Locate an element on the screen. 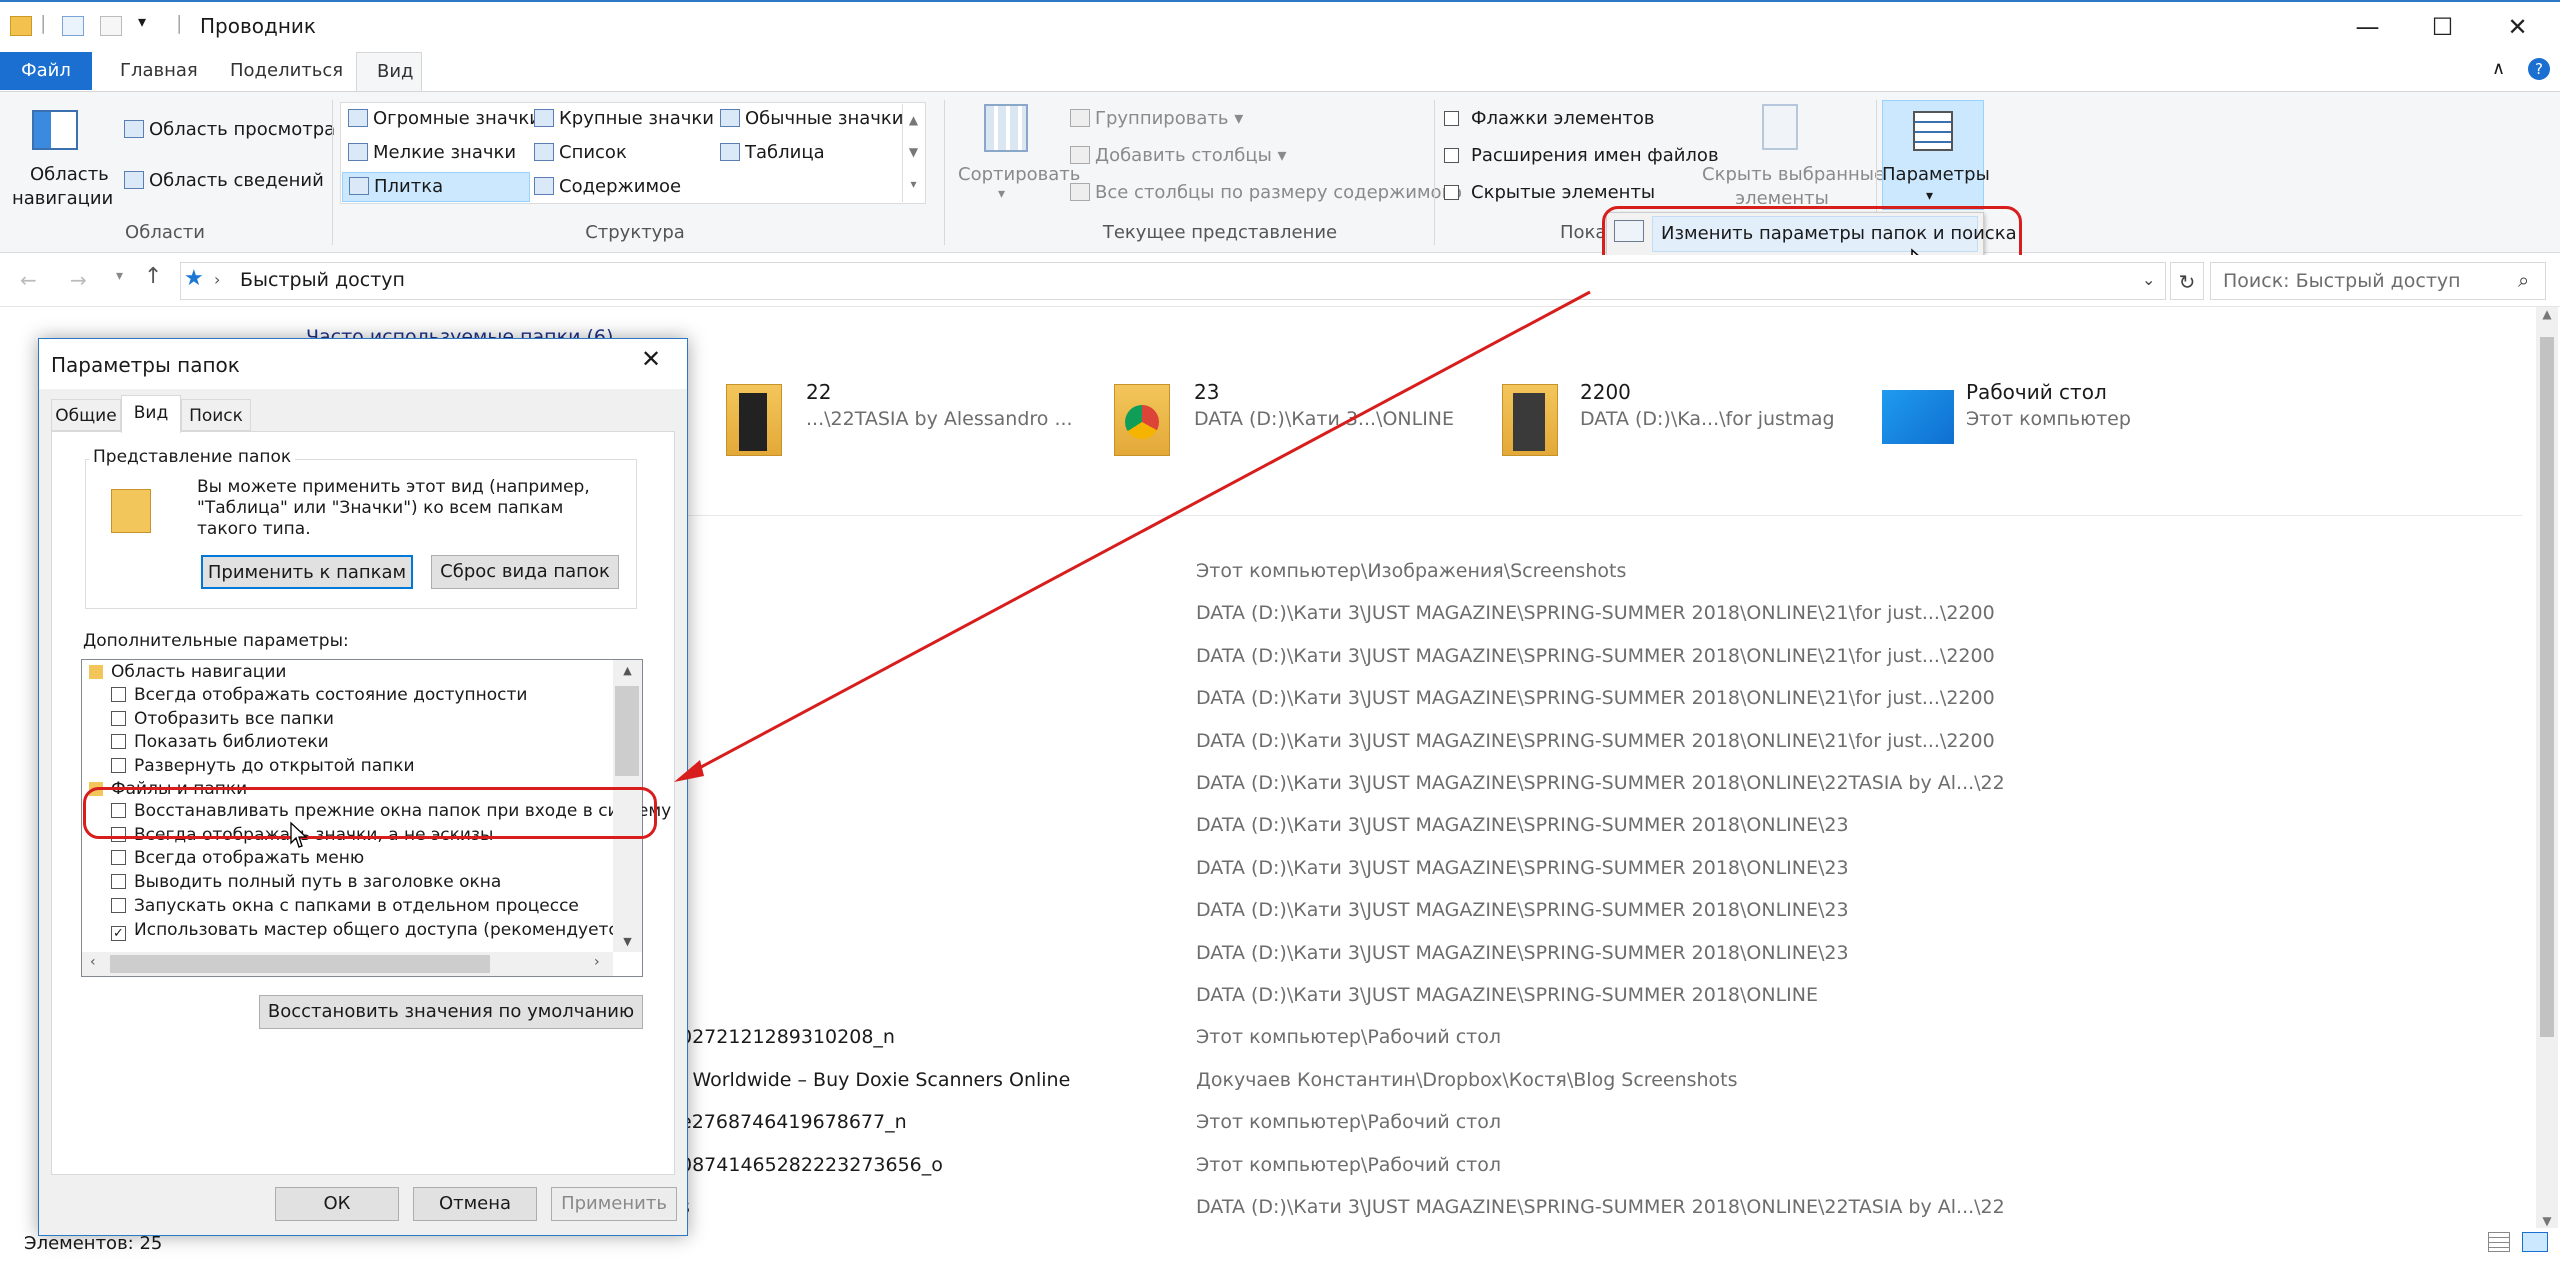 Image resolution: width=2560 pixels, height=1266 pixels. tab-view: Вид is located at coordinates (151, 414).